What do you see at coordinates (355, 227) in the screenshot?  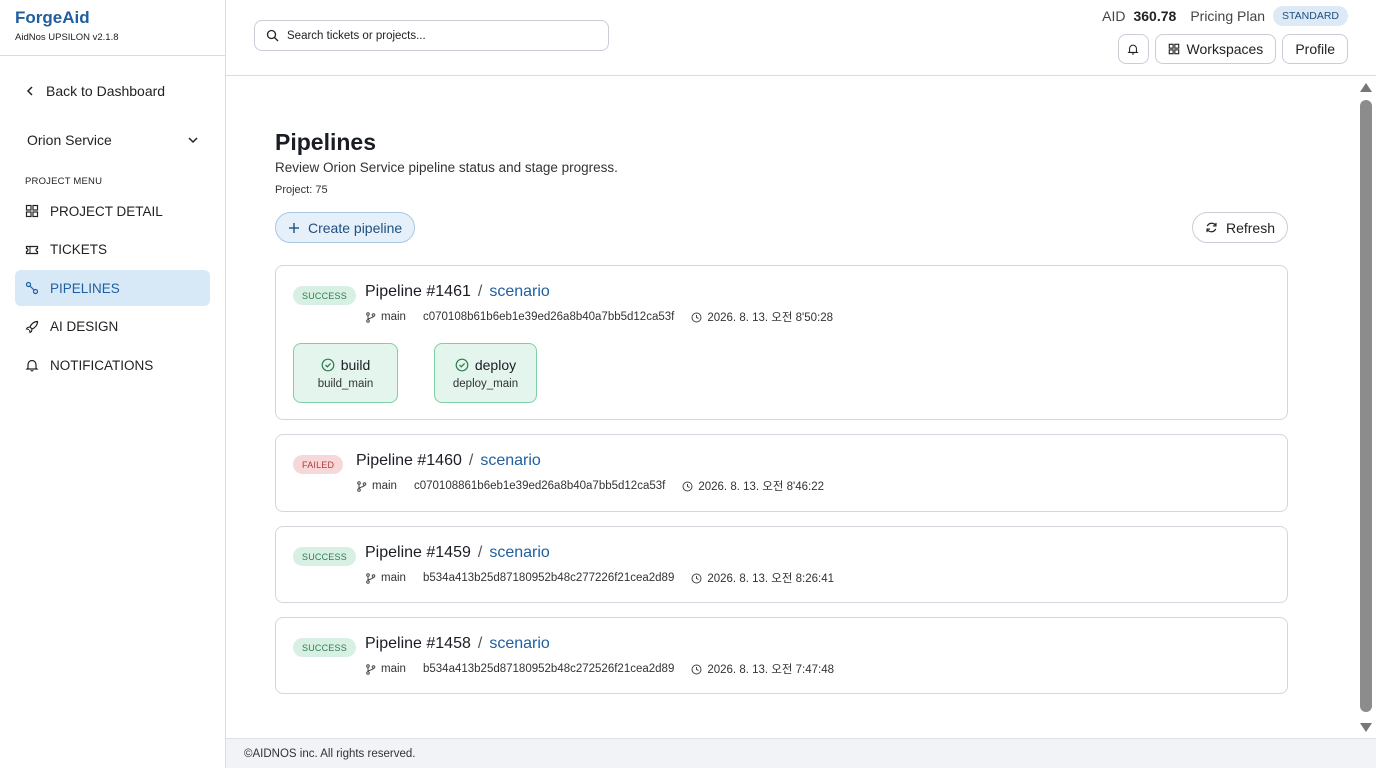 I see `create-pipeline-label: Create pipeline` at bounding box center [355, 227].